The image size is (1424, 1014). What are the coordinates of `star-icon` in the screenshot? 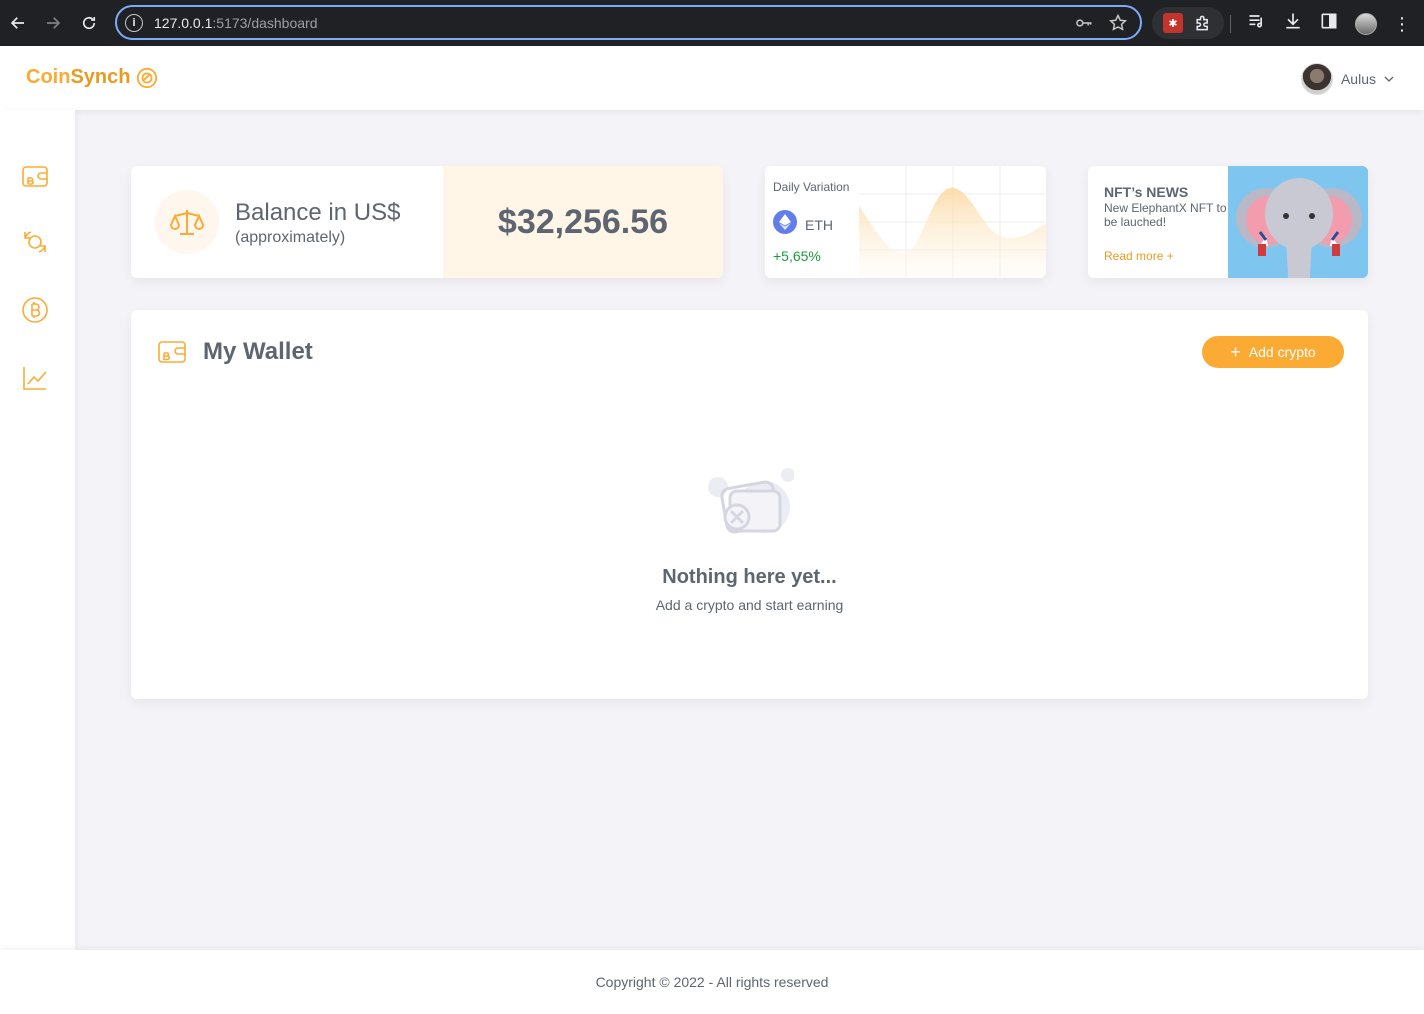 It's located at (1118, 25).